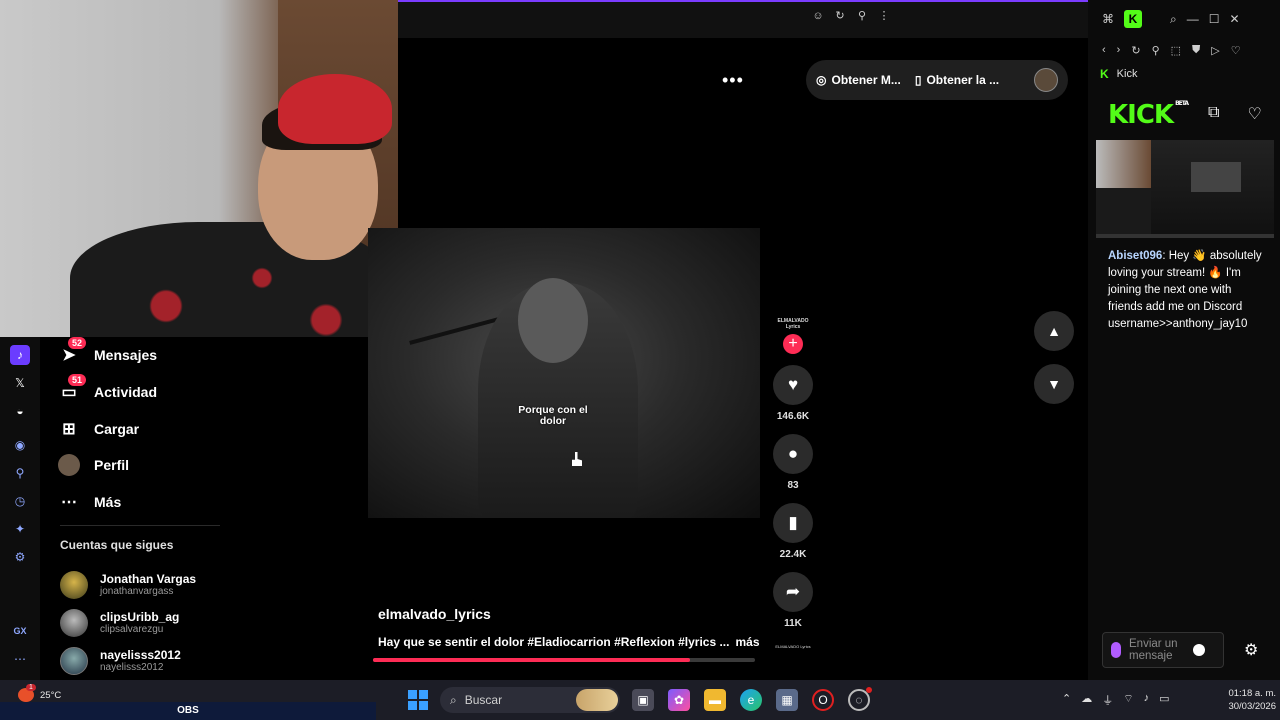 The image size is (1280, 720). Describe the element at coordinates (818, 16) in the screenshot. I see `emoji-icon: ☺` at that location.